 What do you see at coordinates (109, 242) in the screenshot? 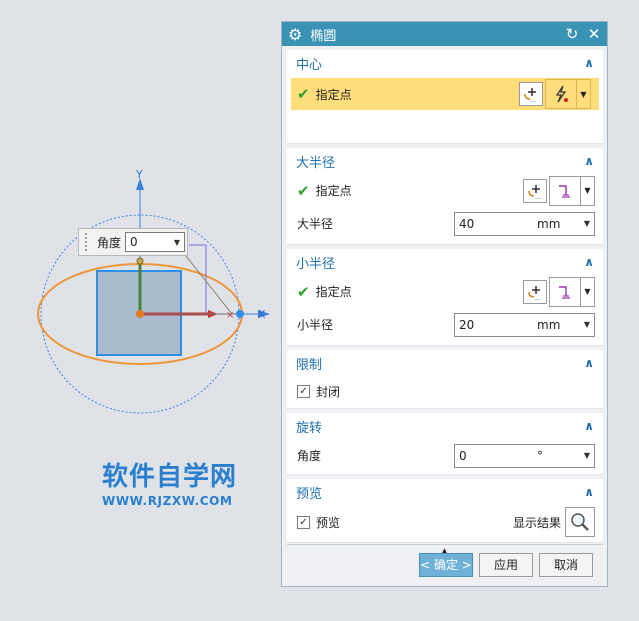
I see `angle-popup-label: 角度` at bounding box center [109, 242].